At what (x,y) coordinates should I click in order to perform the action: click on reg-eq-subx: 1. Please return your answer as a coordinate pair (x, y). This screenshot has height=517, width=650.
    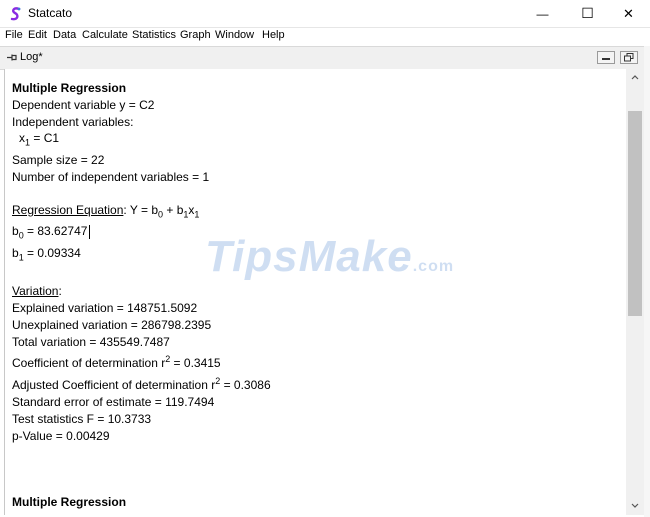
    Looking at the image, I should click on (197, 214).